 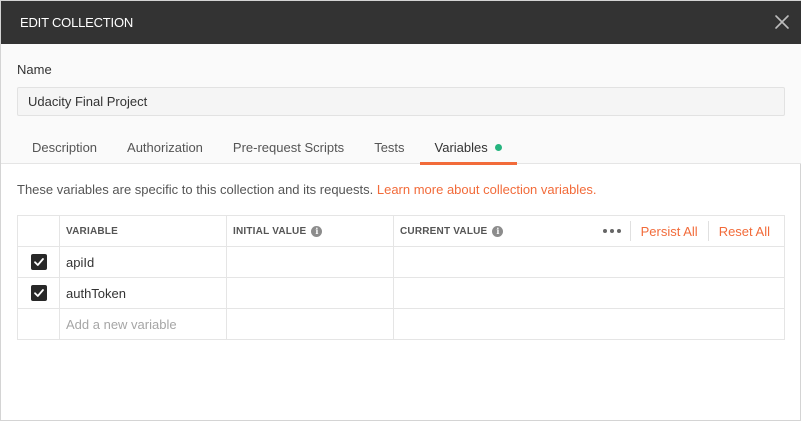 I want to click on variable-cell: authToken, so click(x=142, y=293).